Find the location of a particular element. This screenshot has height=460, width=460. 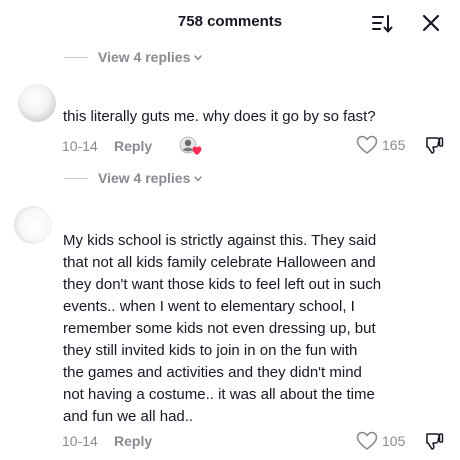

like-count: 165 is located at coordinates (394, 145).